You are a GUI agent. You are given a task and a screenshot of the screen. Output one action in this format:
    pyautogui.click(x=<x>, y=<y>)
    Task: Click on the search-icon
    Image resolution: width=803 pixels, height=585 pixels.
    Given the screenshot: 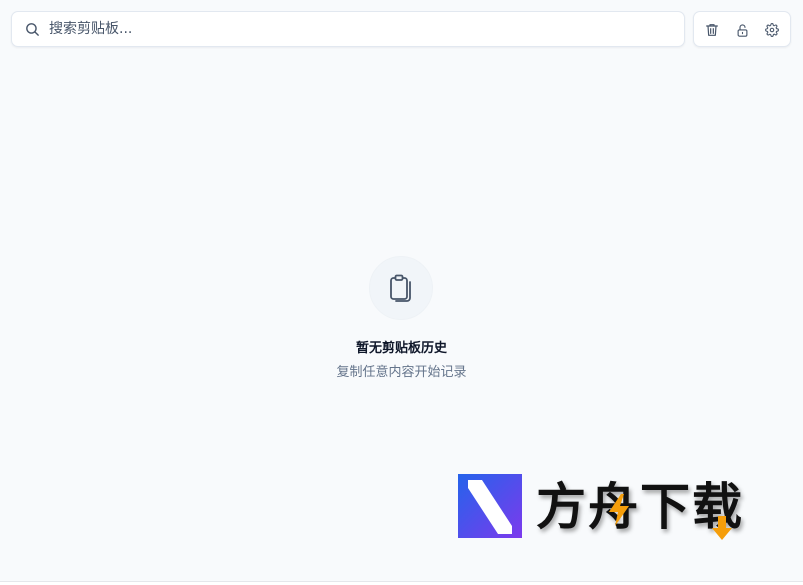 What is the action you would take?
    pyautogui.click(x=32, y=29)
    